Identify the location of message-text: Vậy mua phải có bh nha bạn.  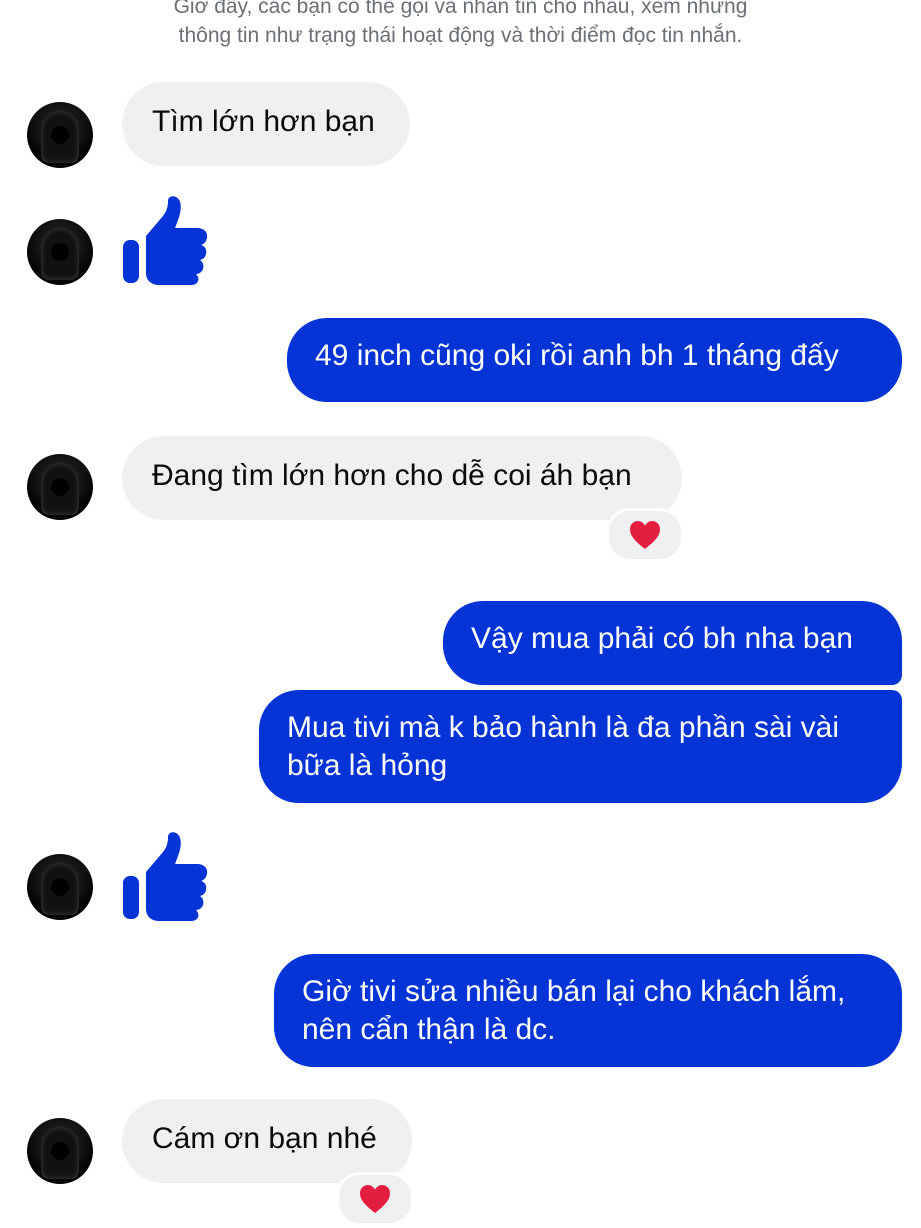
(662, 638).